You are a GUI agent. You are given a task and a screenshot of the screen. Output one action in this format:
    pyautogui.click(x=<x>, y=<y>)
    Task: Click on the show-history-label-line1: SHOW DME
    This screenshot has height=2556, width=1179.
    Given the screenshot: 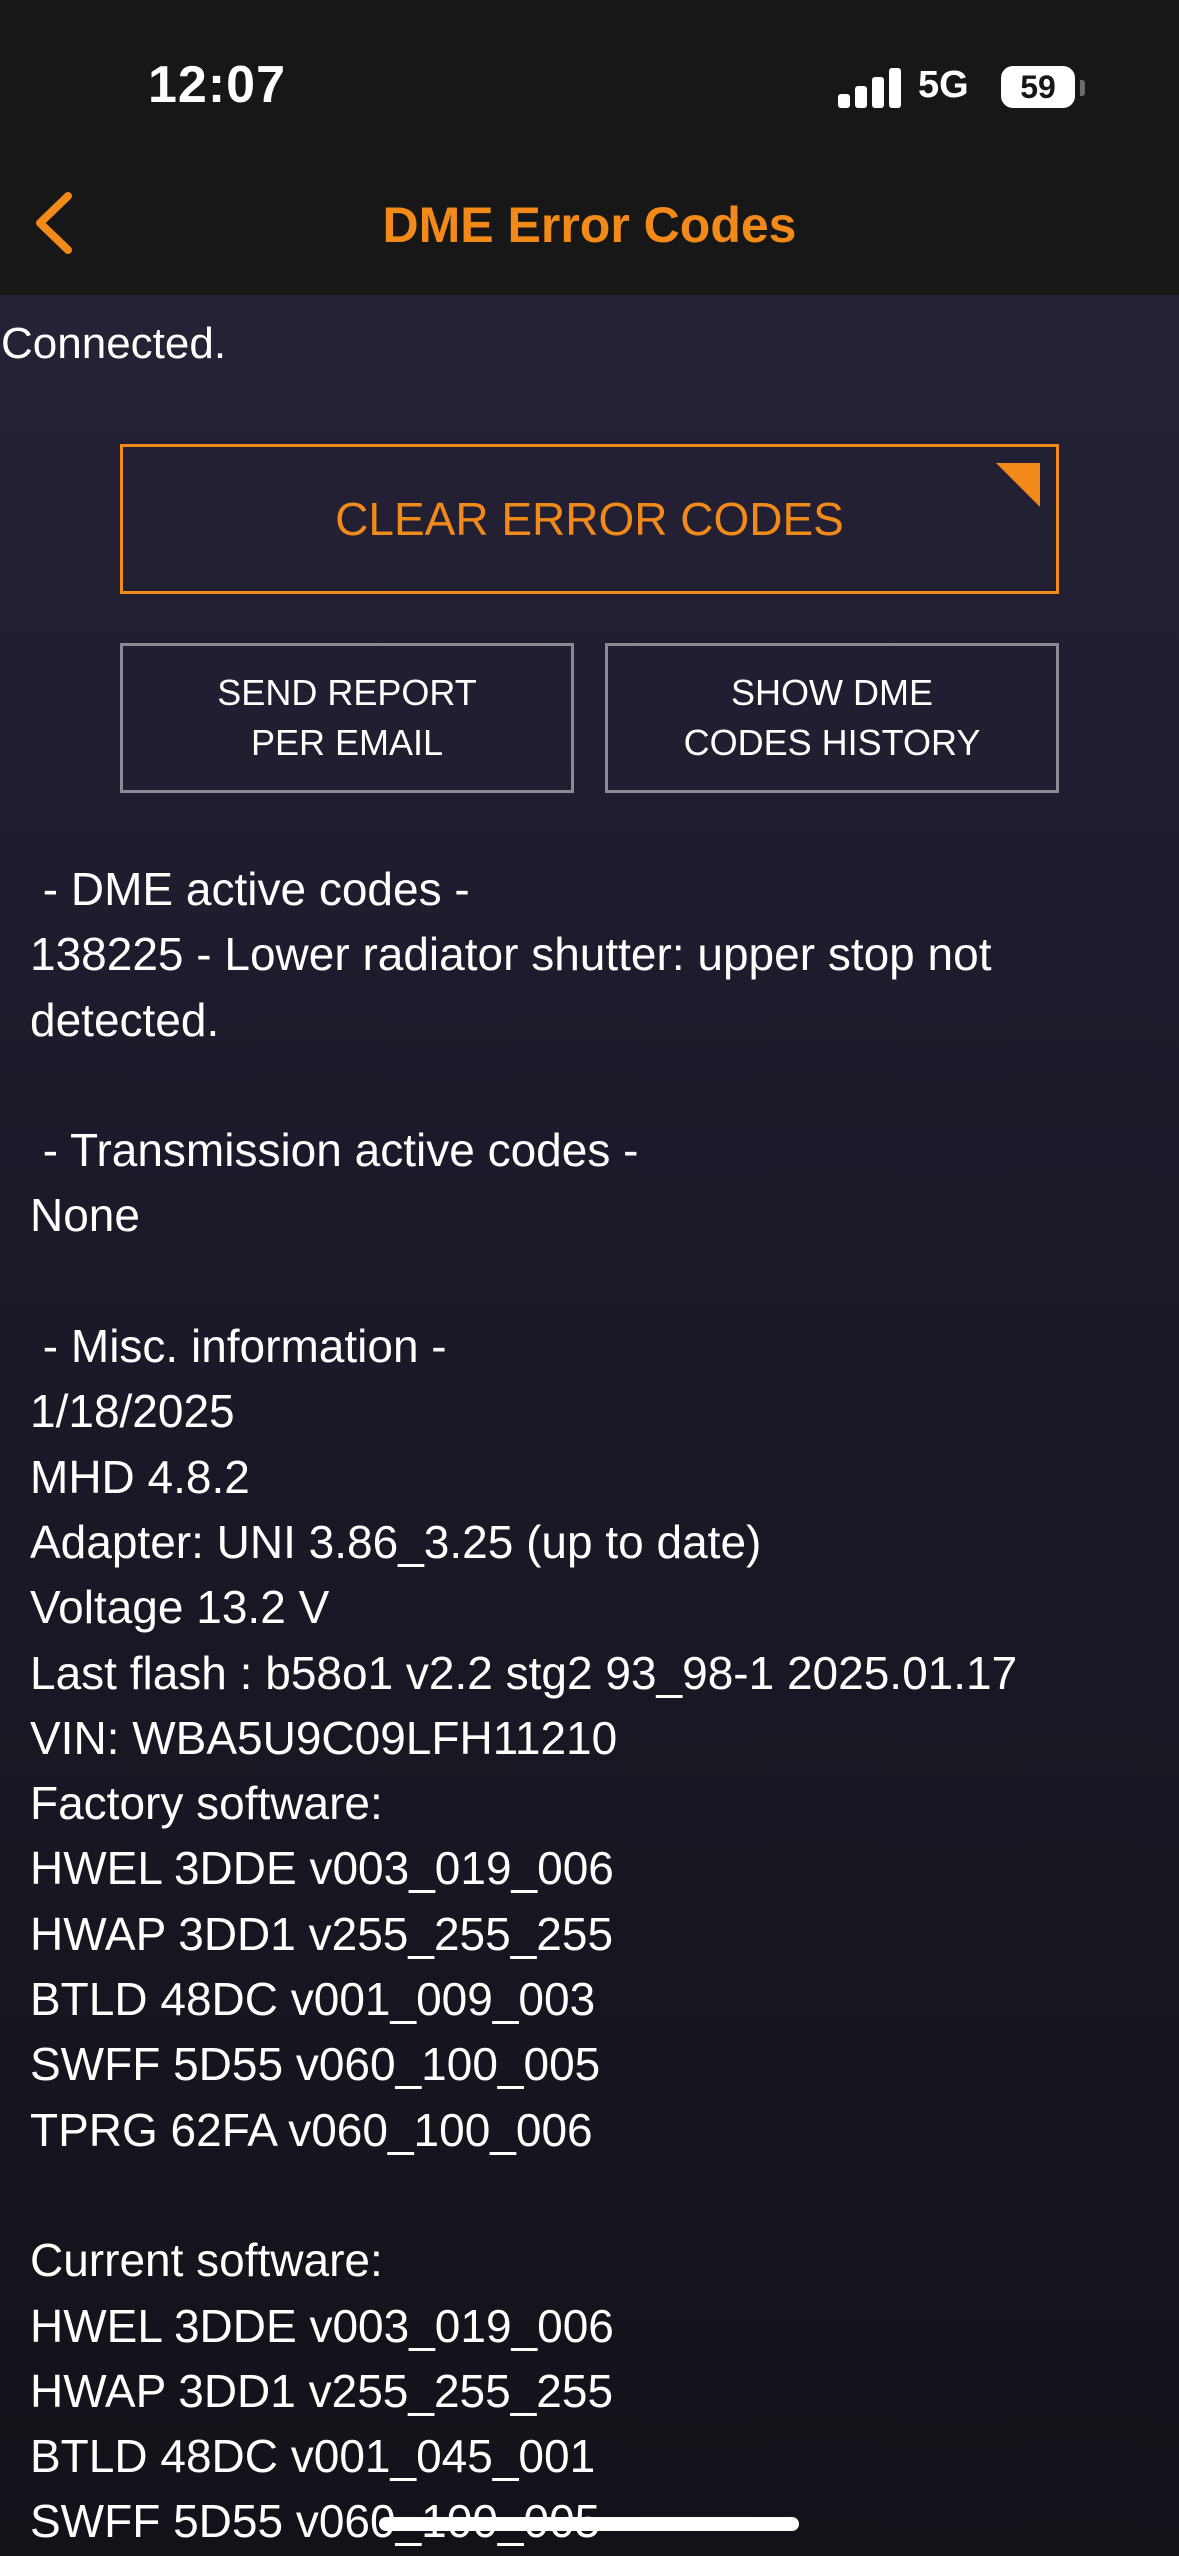 What is the action you would take?
    pyautogui.click(x=832, y=692)
    